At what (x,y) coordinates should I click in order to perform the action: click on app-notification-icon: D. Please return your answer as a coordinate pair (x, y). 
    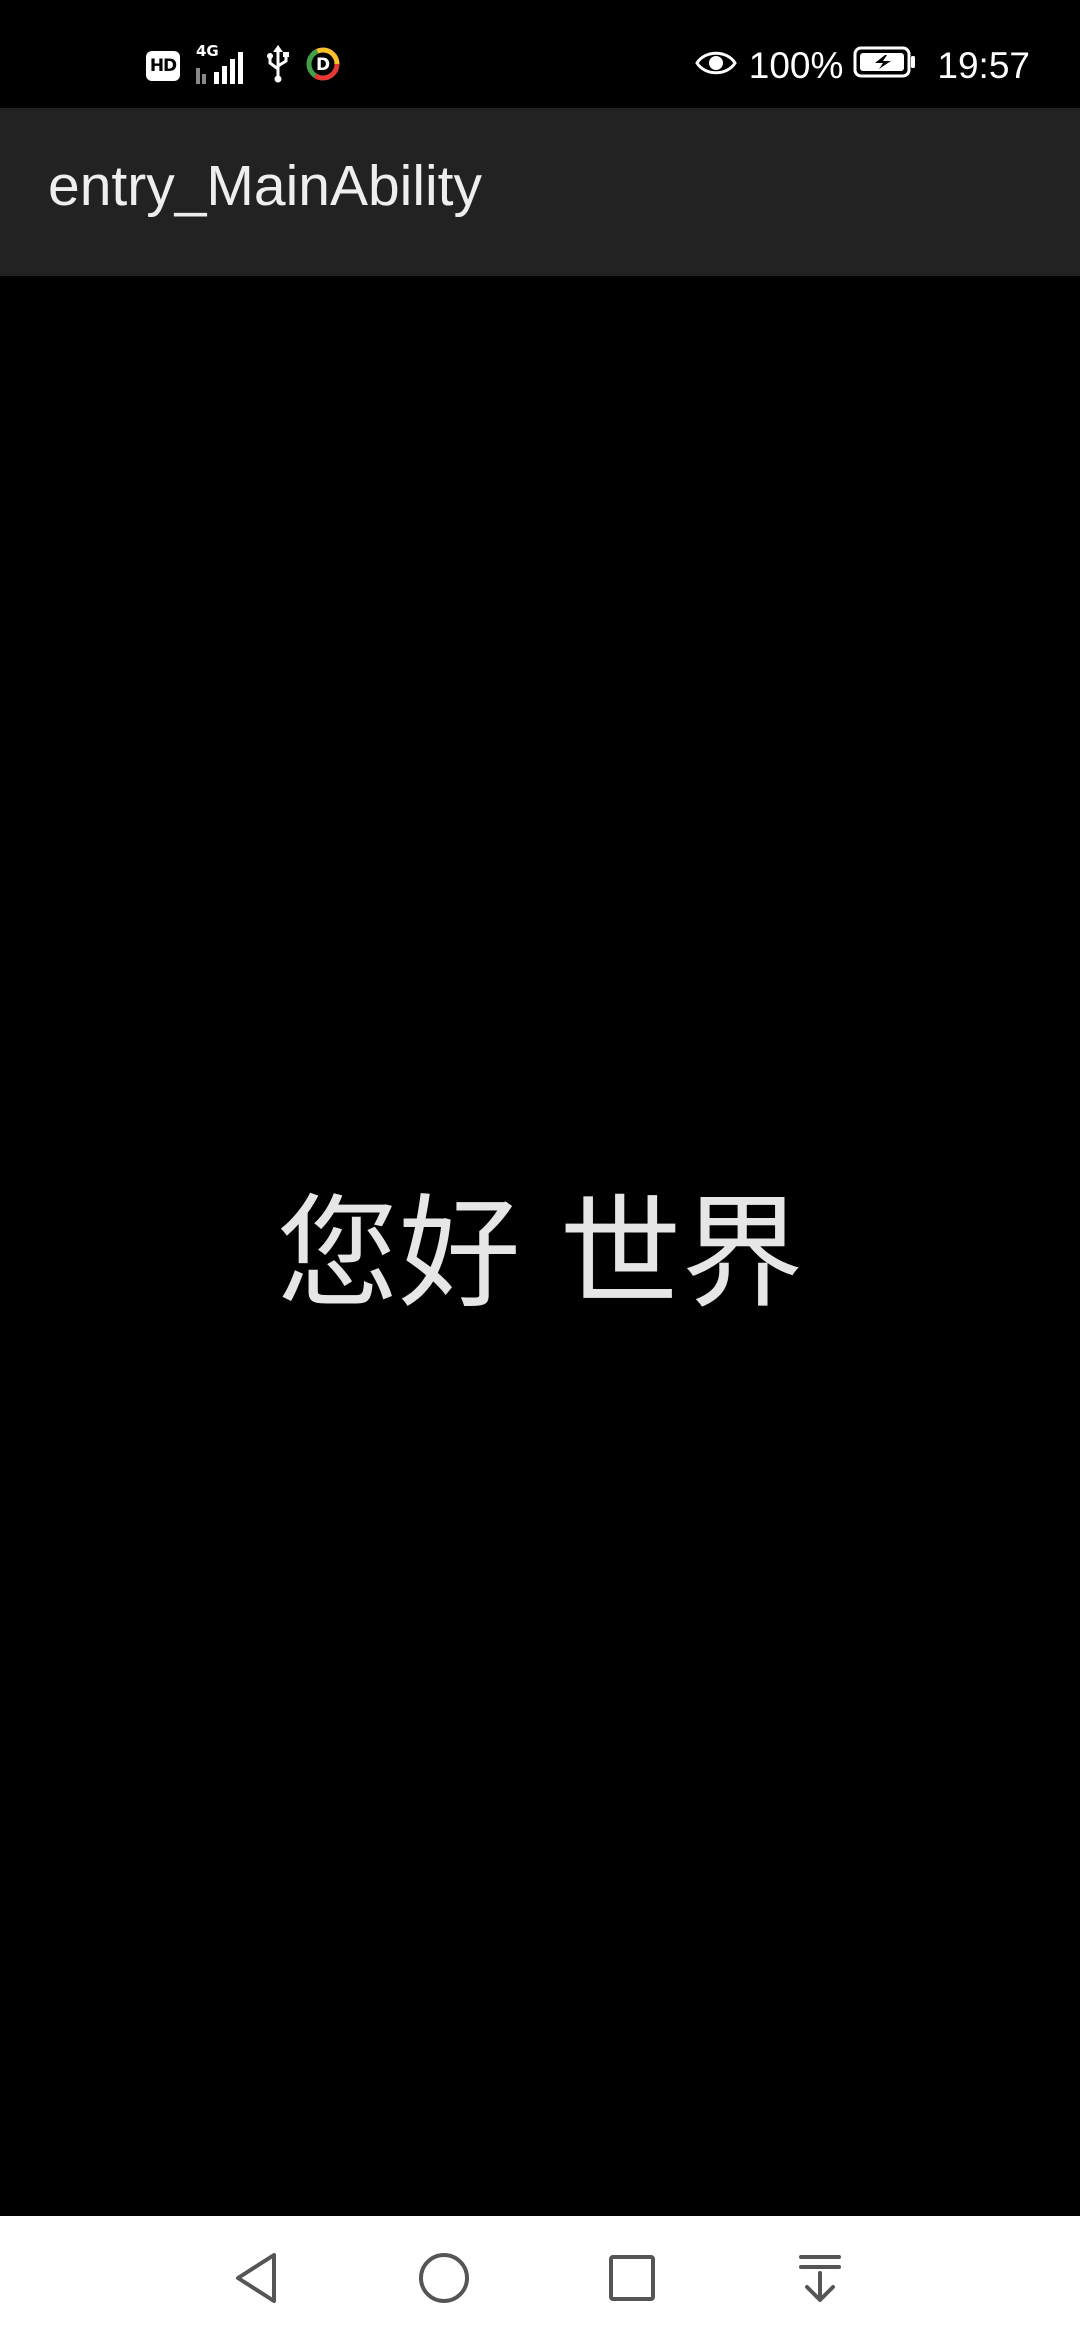
    Looking at the image, I should click on (323, 66).